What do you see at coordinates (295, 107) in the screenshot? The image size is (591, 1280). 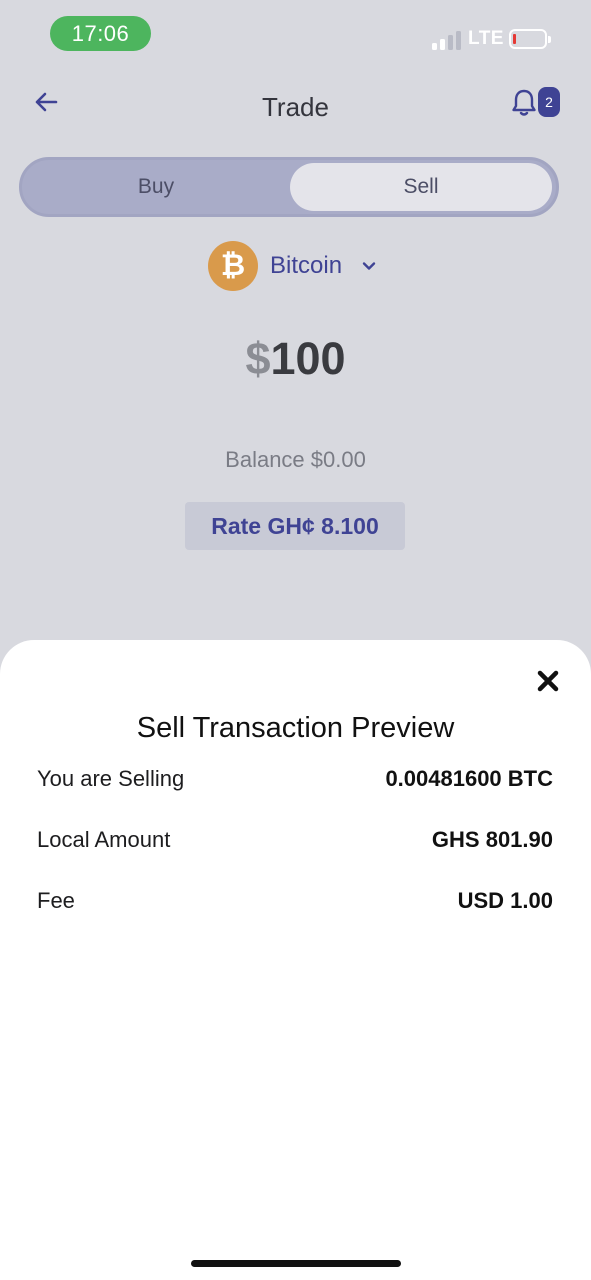 I see `page-title: Trade` at bounding box center [295, 107].